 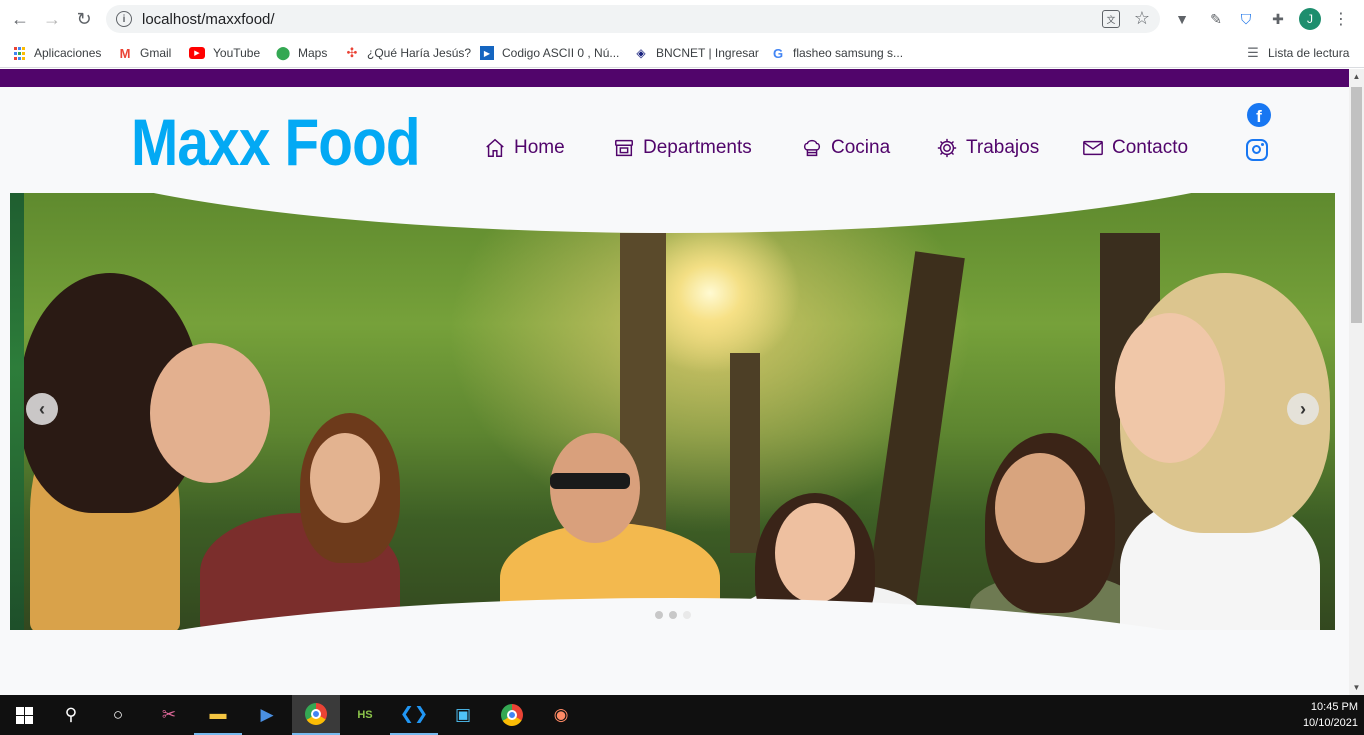 I want to click on scroll-down-arrow: ▼, so click(x=1356, y=687).